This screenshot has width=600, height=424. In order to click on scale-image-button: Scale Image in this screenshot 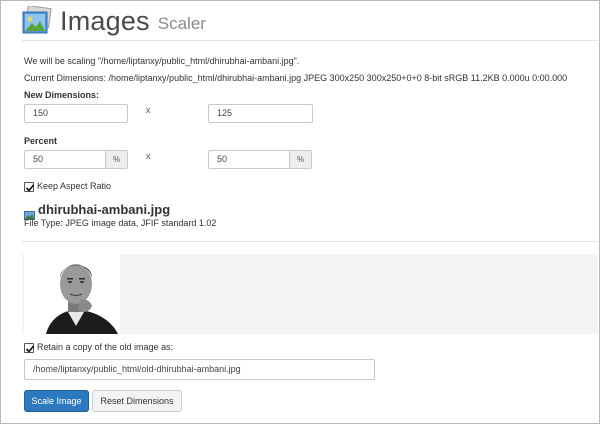, I will do `click(56, 401)`.